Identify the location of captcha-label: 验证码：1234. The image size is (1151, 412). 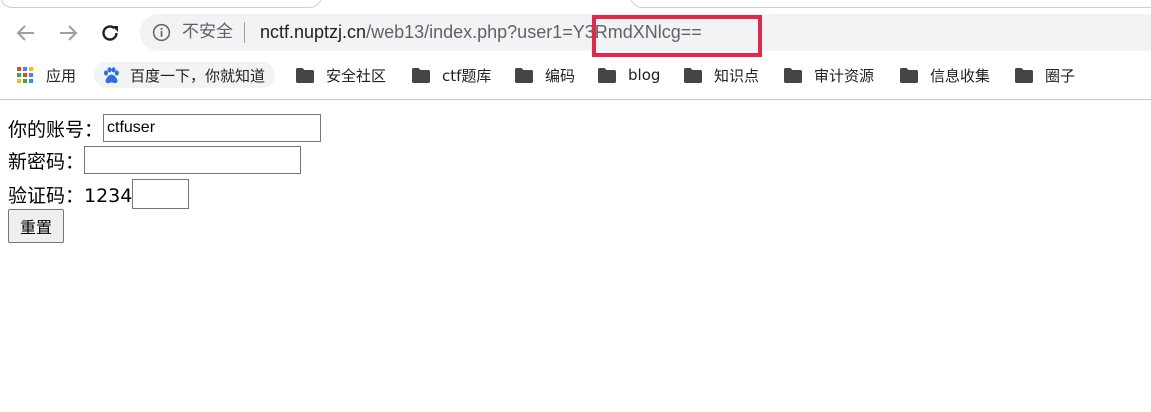
(70, 195).